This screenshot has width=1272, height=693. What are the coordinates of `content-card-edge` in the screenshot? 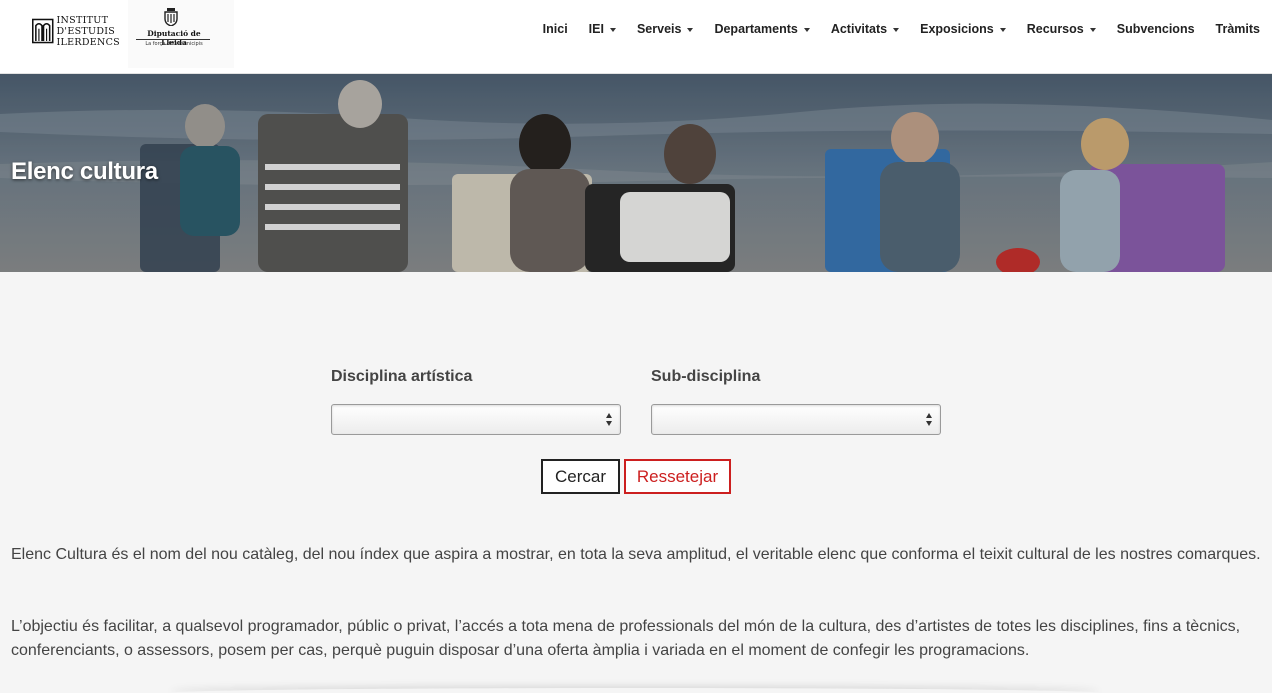 It's located at (635, 690).